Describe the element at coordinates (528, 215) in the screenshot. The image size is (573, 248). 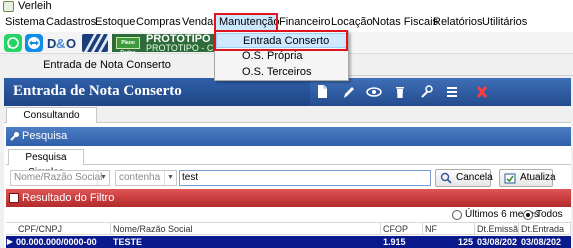
I see `radio-dot-selected` at that location.